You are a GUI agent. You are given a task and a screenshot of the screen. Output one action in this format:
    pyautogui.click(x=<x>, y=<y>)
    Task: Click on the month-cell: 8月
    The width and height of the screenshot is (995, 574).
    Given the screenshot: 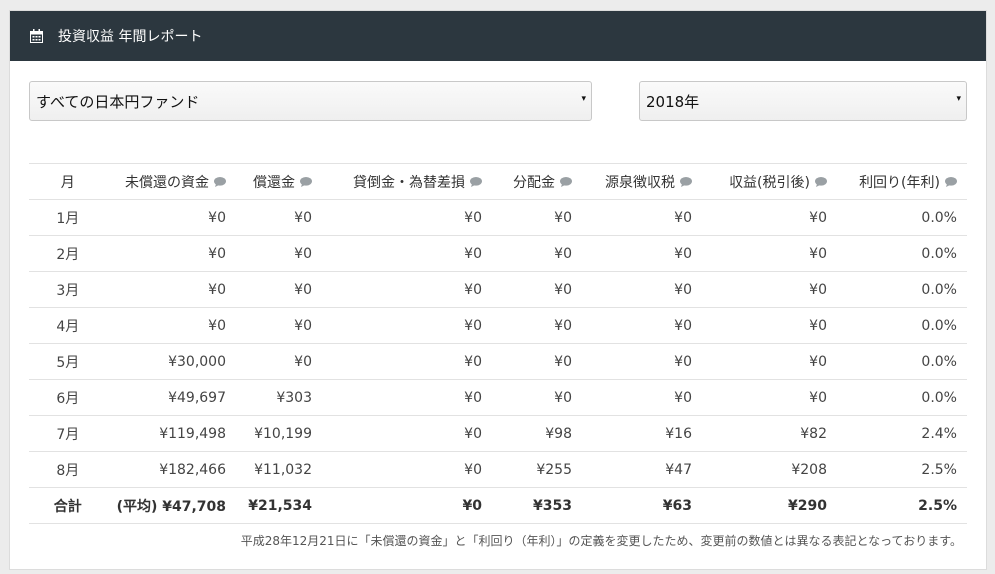 What is the action you would take?
    pyautogui.click(x=68, y=469)
    